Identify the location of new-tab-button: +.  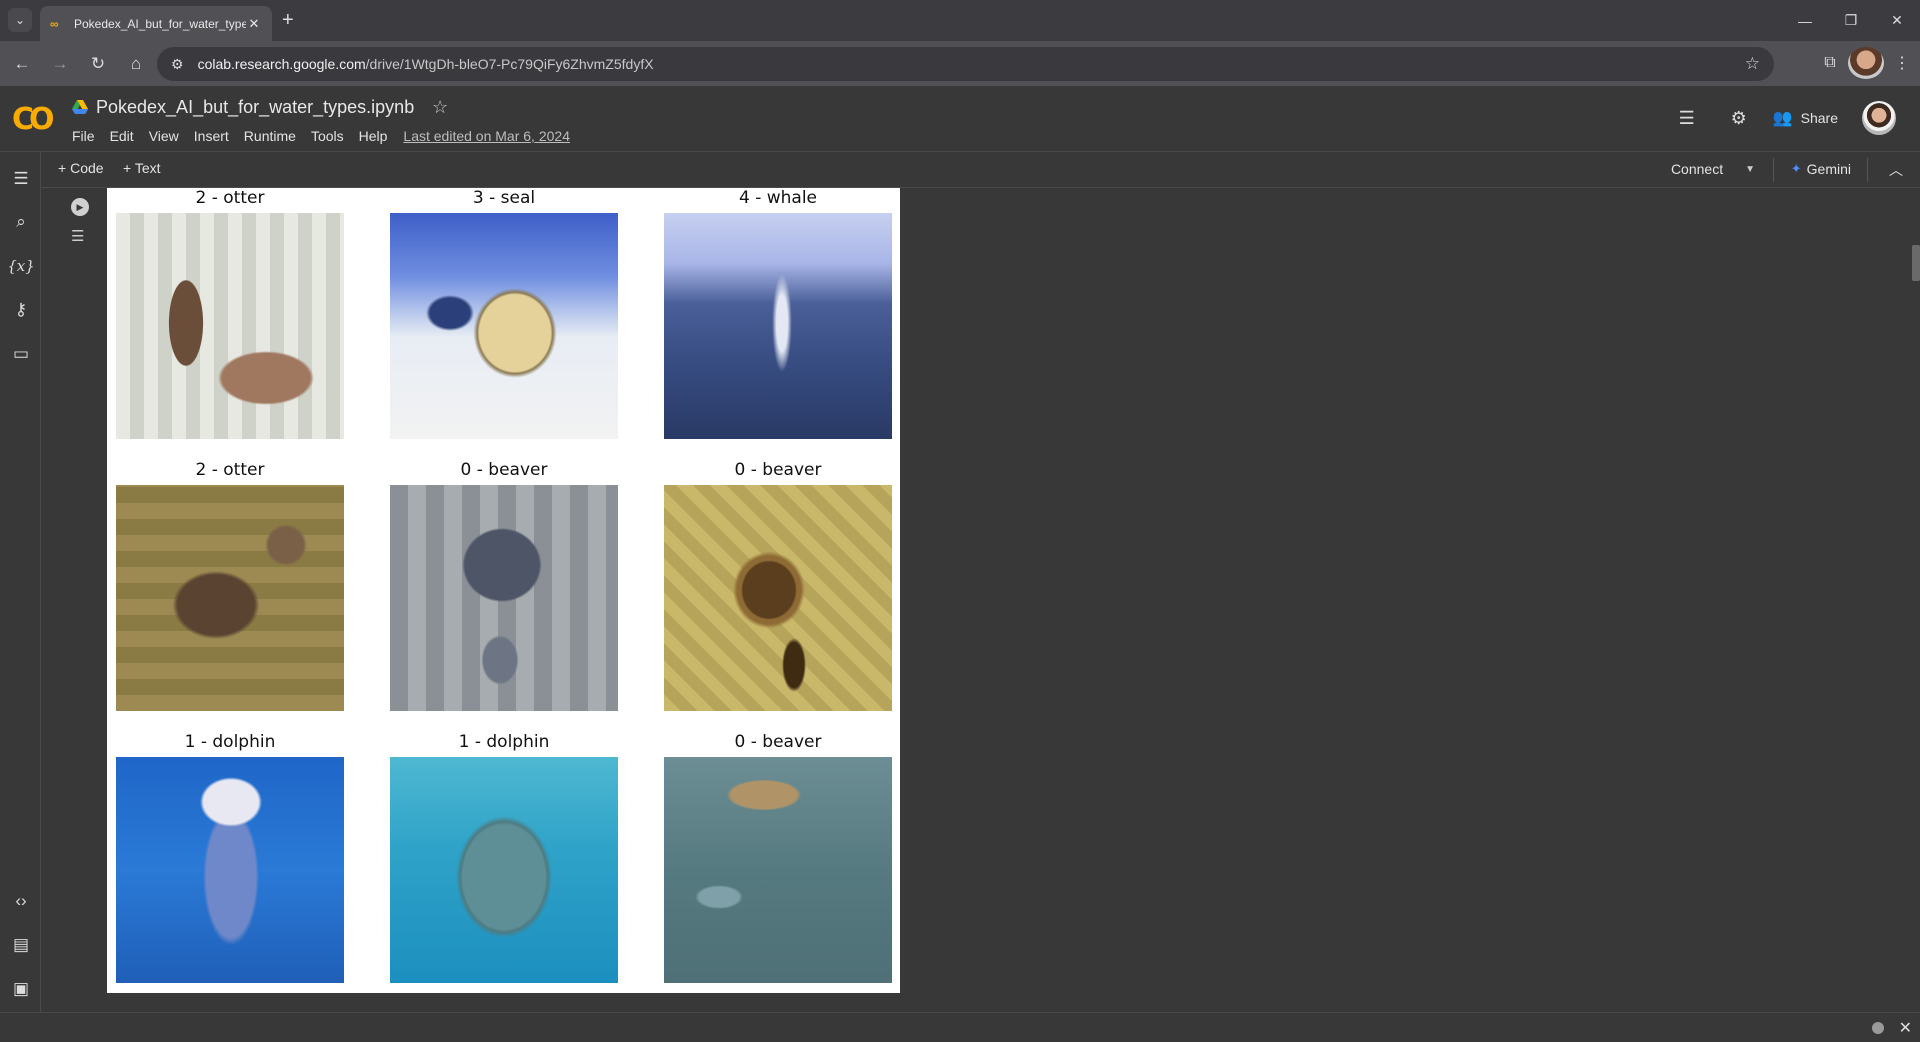
(288, 20).